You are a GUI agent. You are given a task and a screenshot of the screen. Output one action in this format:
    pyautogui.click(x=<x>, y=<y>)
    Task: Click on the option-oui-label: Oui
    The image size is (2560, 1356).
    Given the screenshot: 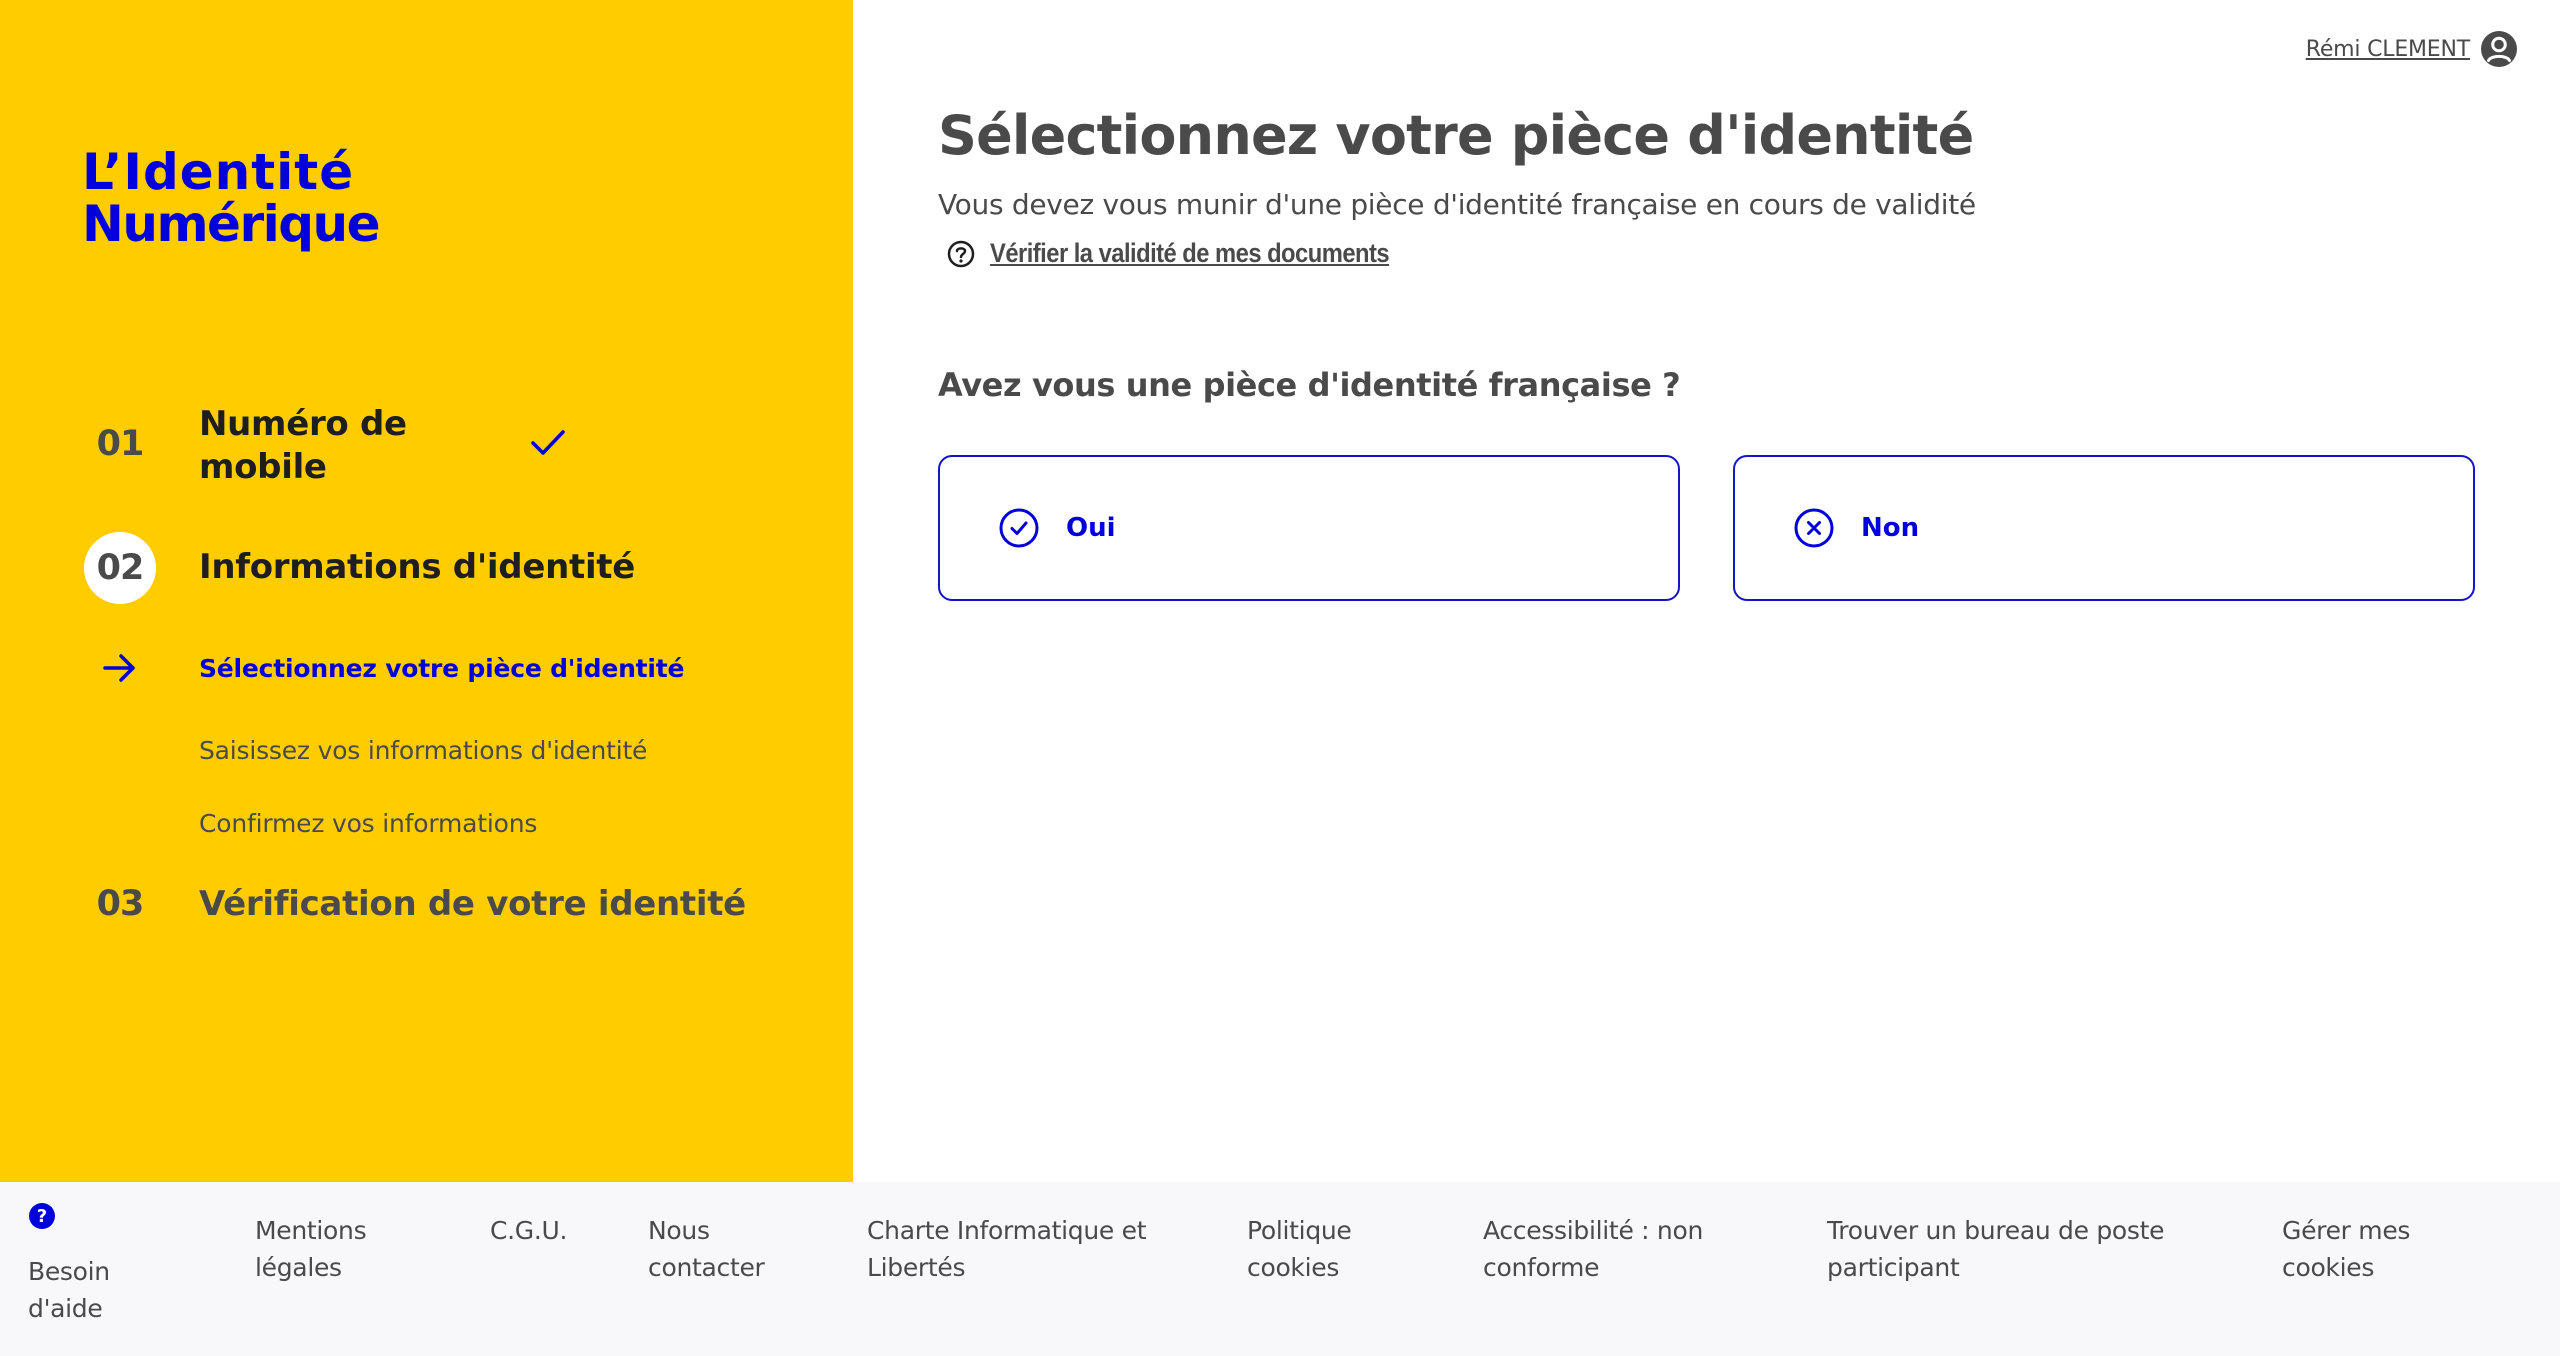 What is the action you would take?
    pyautogui.click(x=1091, y=528)
    